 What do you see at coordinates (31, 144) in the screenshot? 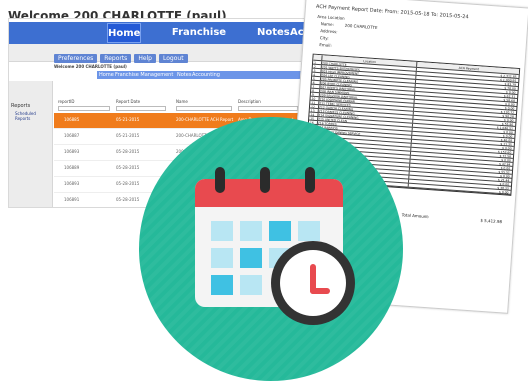
I see `reports-sidebar: Reports Scheduled Reports` at bounding box center [31, 144].